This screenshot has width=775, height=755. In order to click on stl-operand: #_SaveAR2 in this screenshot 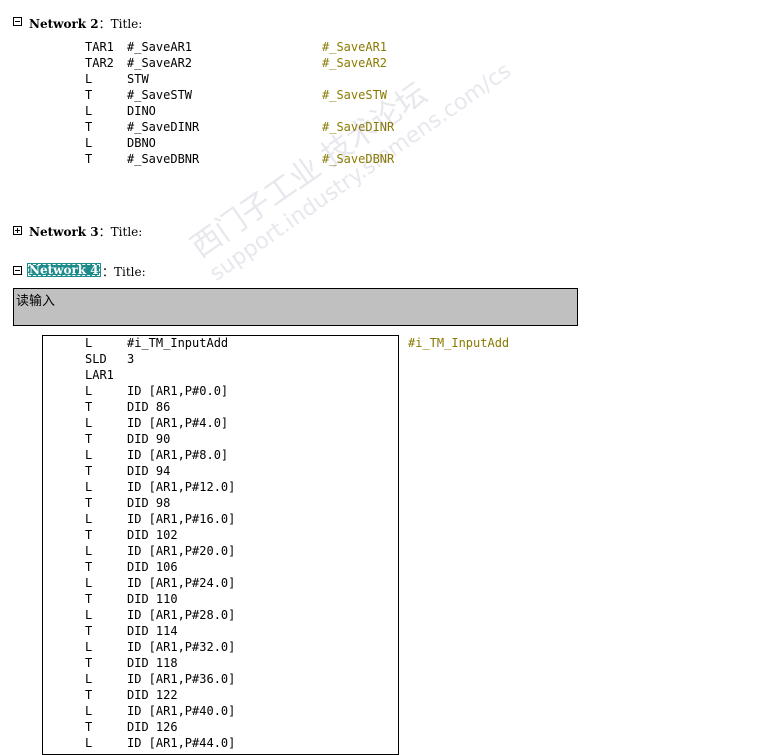, I will do `click(160, 63)`.